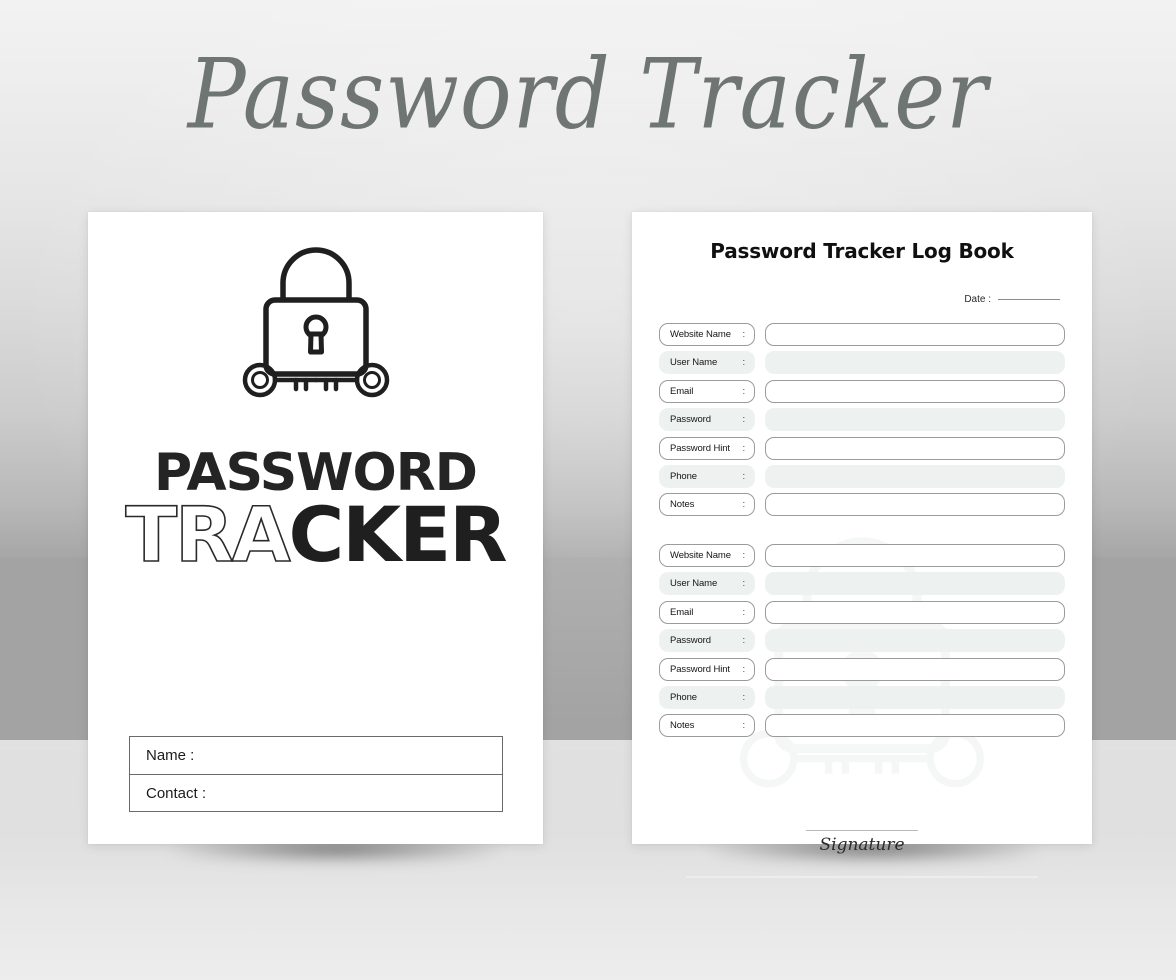 The width and height of the screenshot is (1176, 980). What do you see at coordinates (862, 845) in the screenshot?
I see `signature-label: Signature` at bounding box center [862, 845].